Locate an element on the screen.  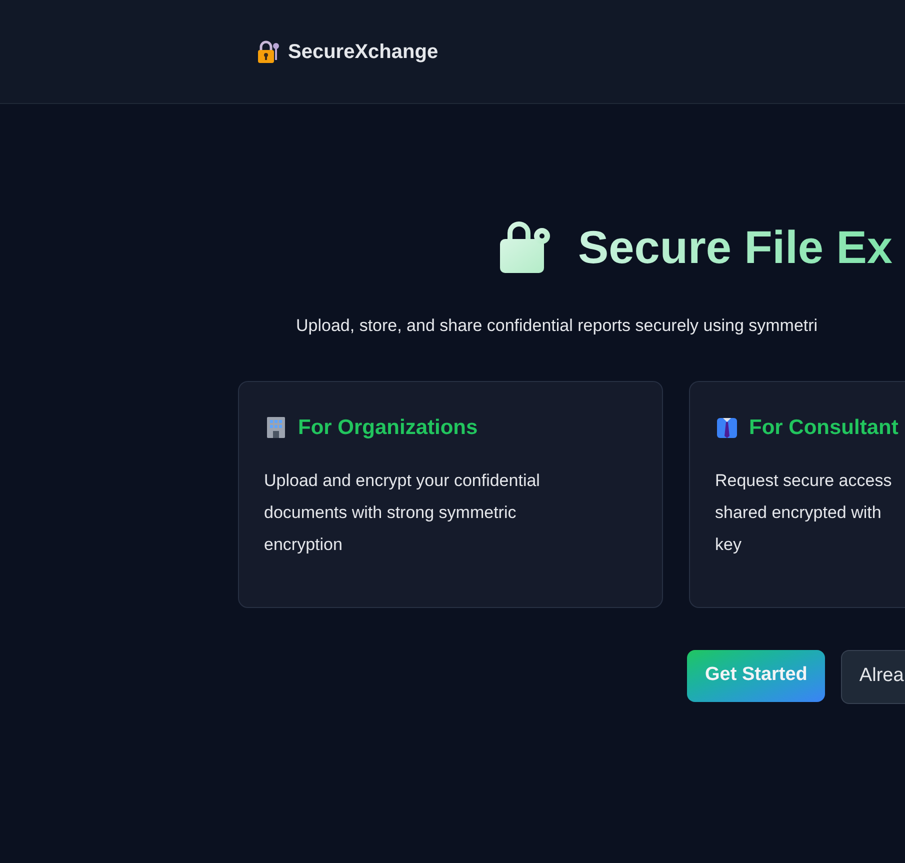
office-building-icon is located at coordinates (276, 427).